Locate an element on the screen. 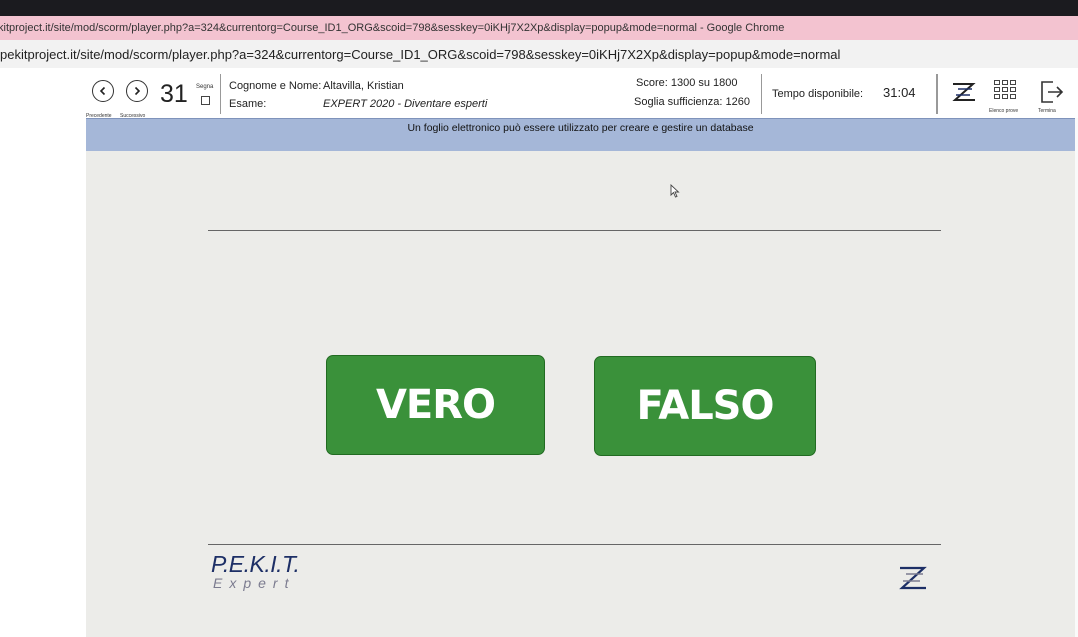 This screenshot has width=1078, height=637. next-button is located at coordinates (137, 91).